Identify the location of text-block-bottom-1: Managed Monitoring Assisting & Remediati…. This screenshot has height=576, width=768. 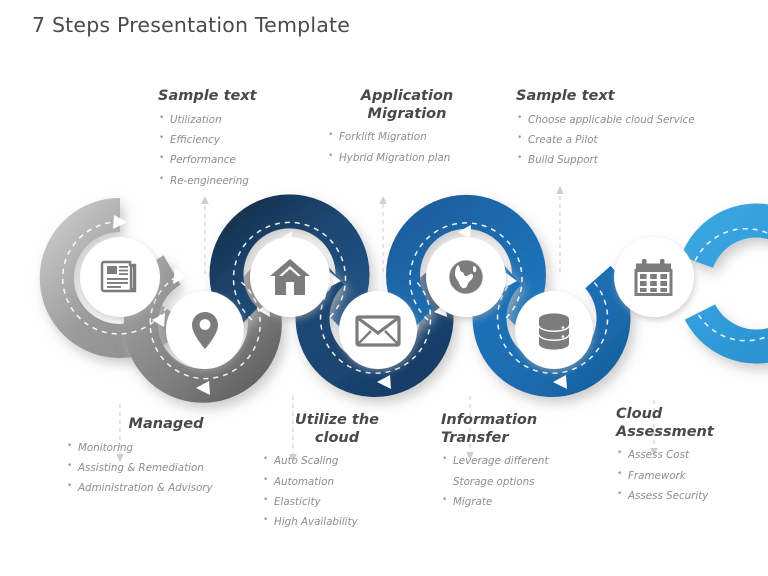
(166, 460).